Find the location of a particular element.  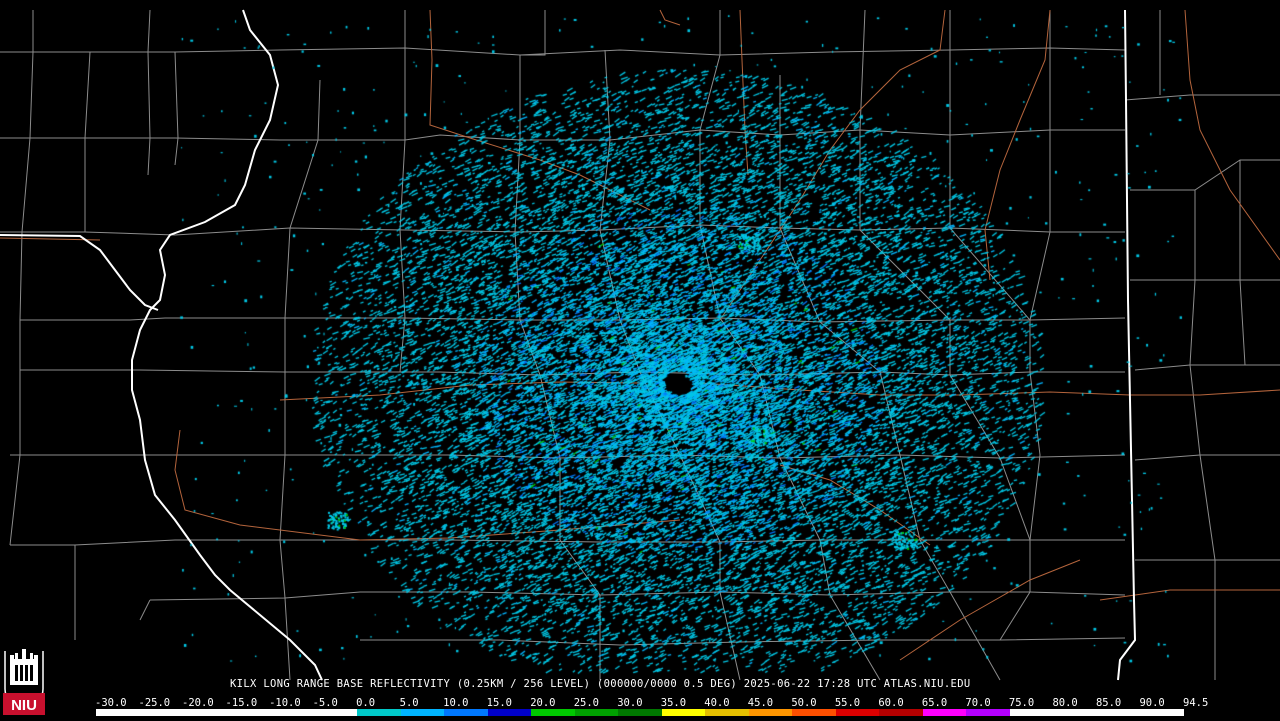

scale-label: 30.0 is located at coordinates (630, 703).